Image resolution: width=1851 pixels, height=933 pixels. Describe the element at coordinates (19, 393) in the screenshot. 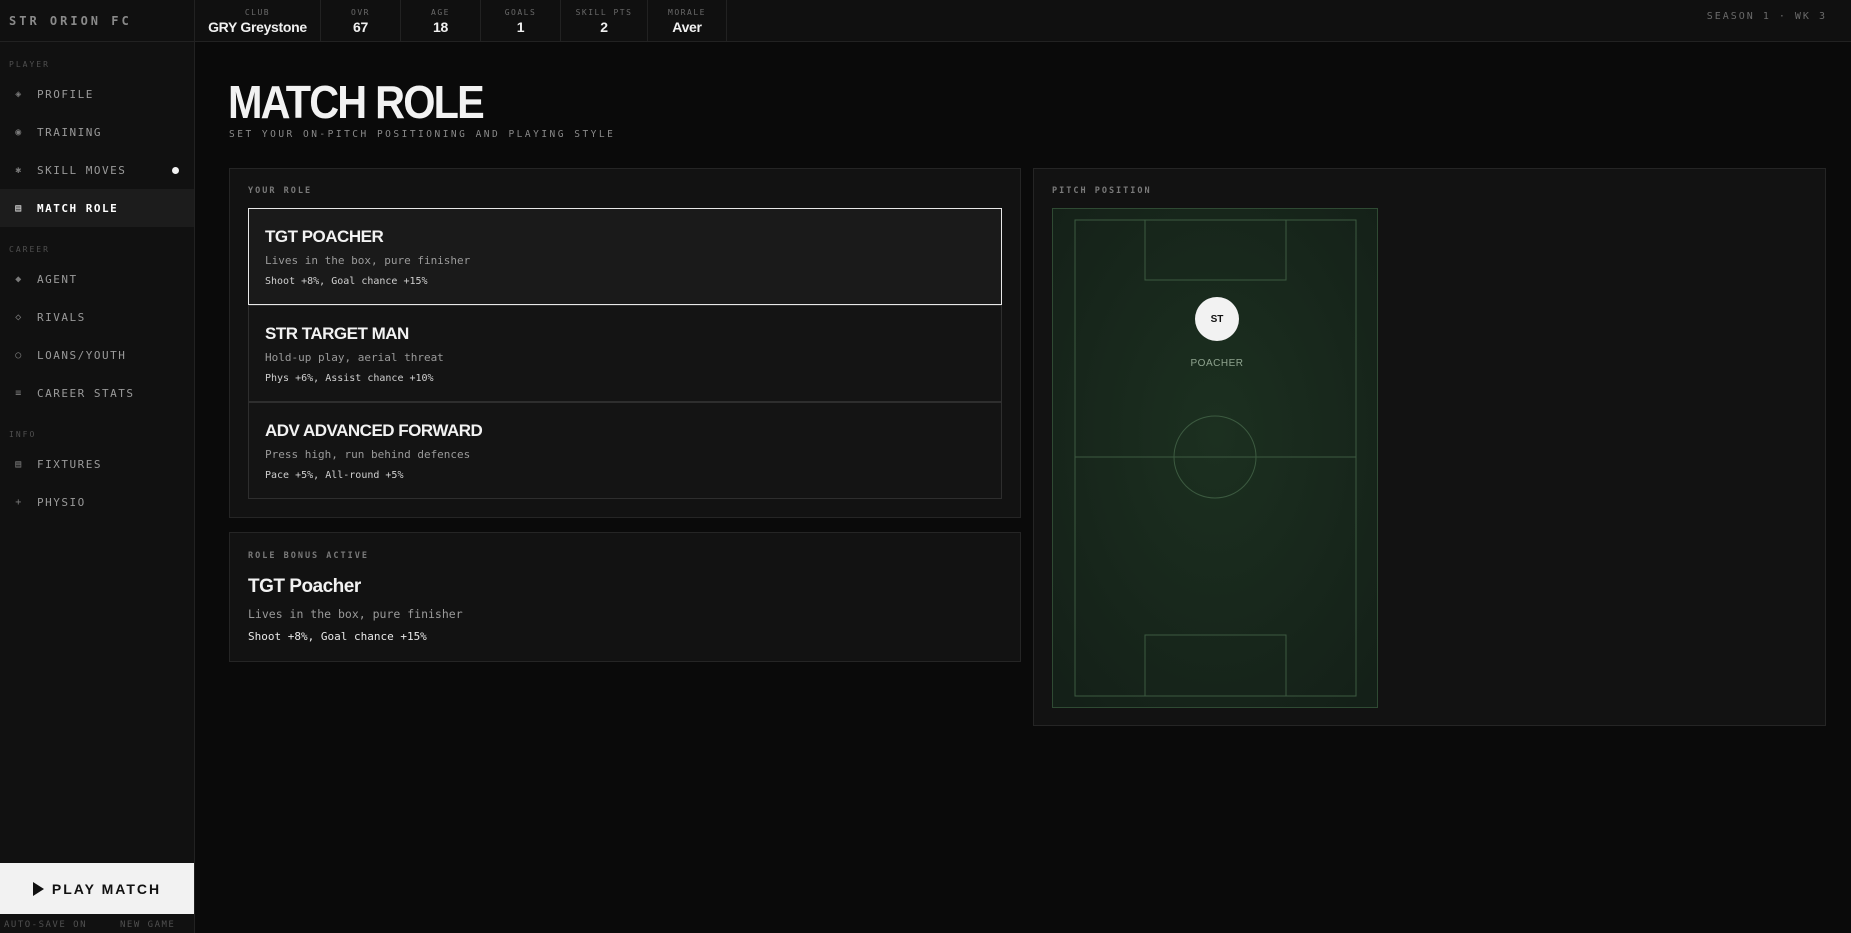

I see `career-stats-icon: ≡` at that location.